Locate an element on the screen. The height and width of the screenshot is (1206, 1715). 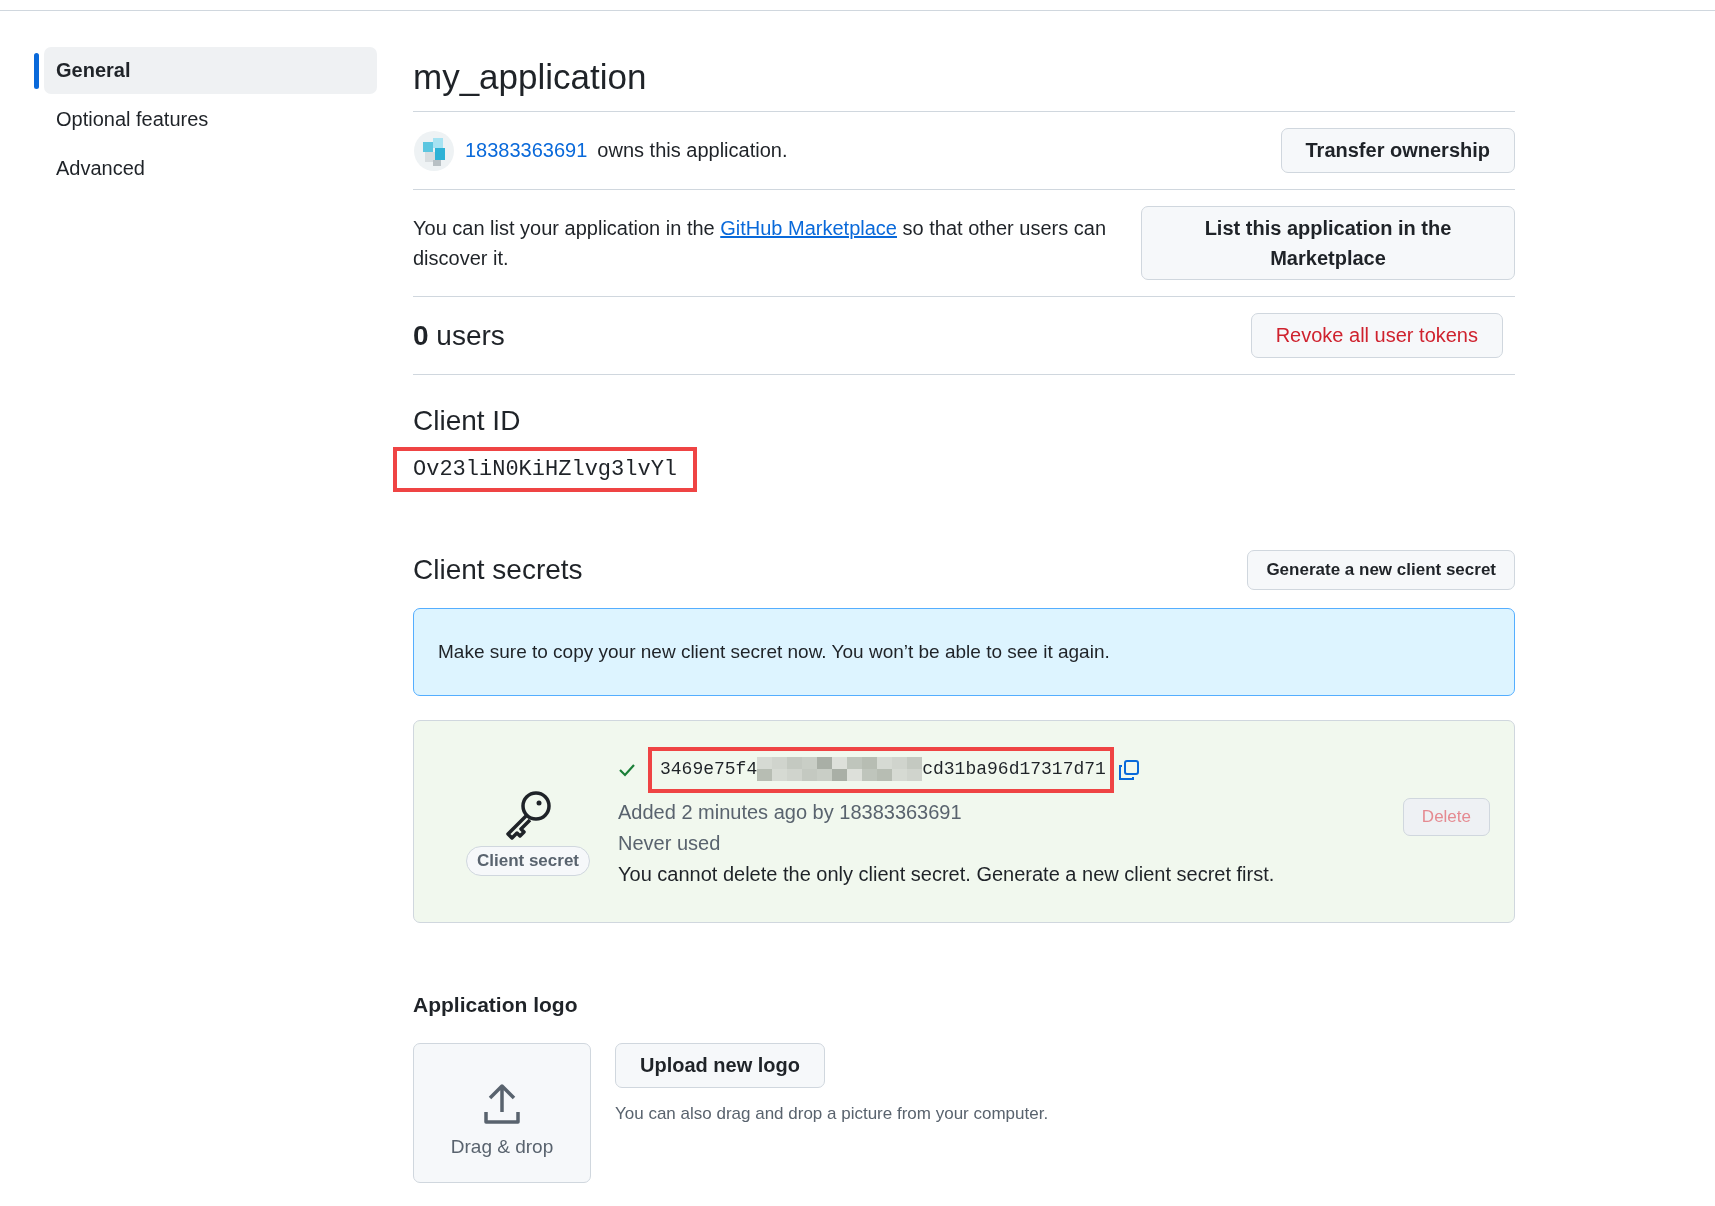
transfer-button: Transfer ownership is located at coordinates (1397, 150).